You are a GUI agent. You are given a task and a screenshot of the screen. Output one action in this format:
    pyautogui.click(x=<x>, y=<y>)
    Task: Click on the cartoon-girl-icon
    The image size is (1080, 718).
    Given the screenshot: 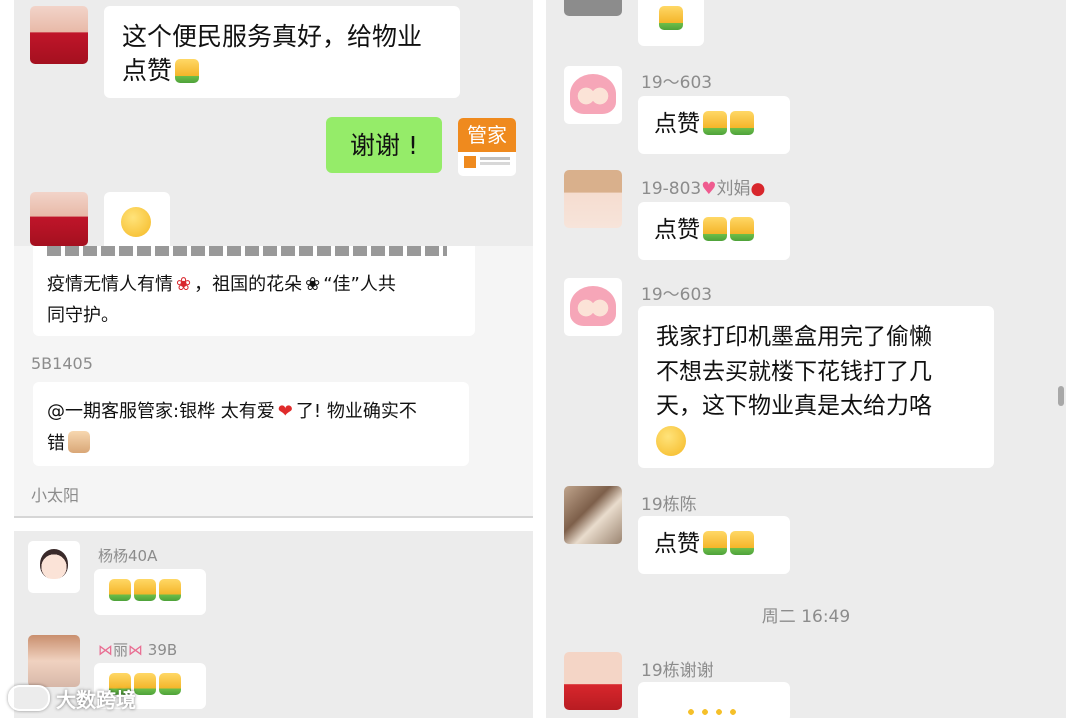 What is the action you would take?
    pyautogui.click(x=54, y=564)
    